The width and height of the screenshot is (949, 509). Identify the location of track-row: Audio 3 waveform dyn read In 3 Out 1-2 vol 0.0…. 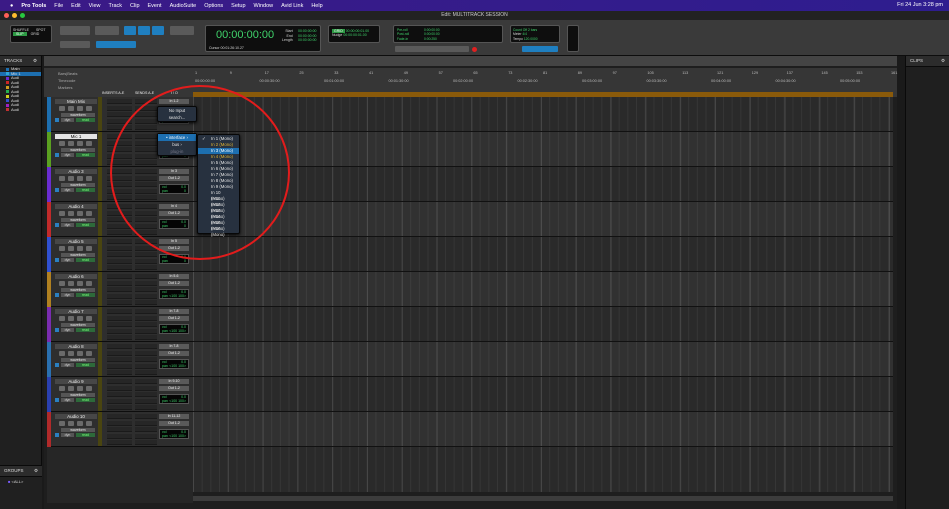
(120, 184).